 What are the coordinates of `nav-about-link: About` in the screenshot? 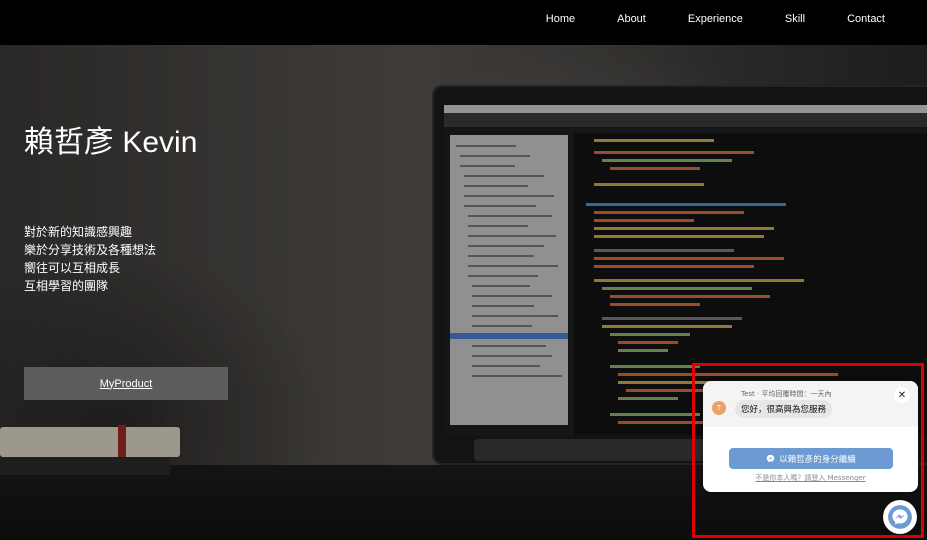 It's located at (631, 19).